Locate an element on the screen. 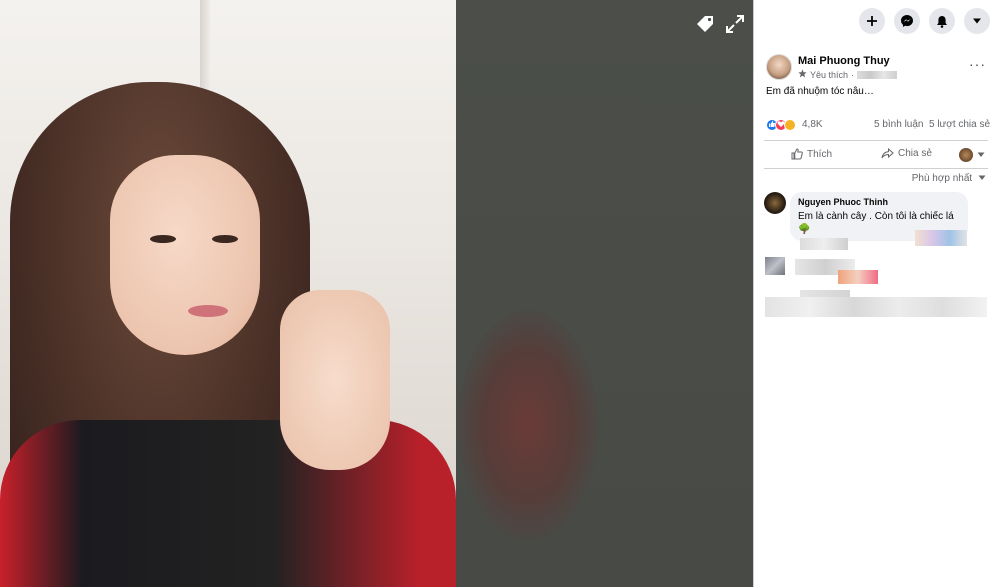  like-button: Thích is located at coordinates (811, 154).